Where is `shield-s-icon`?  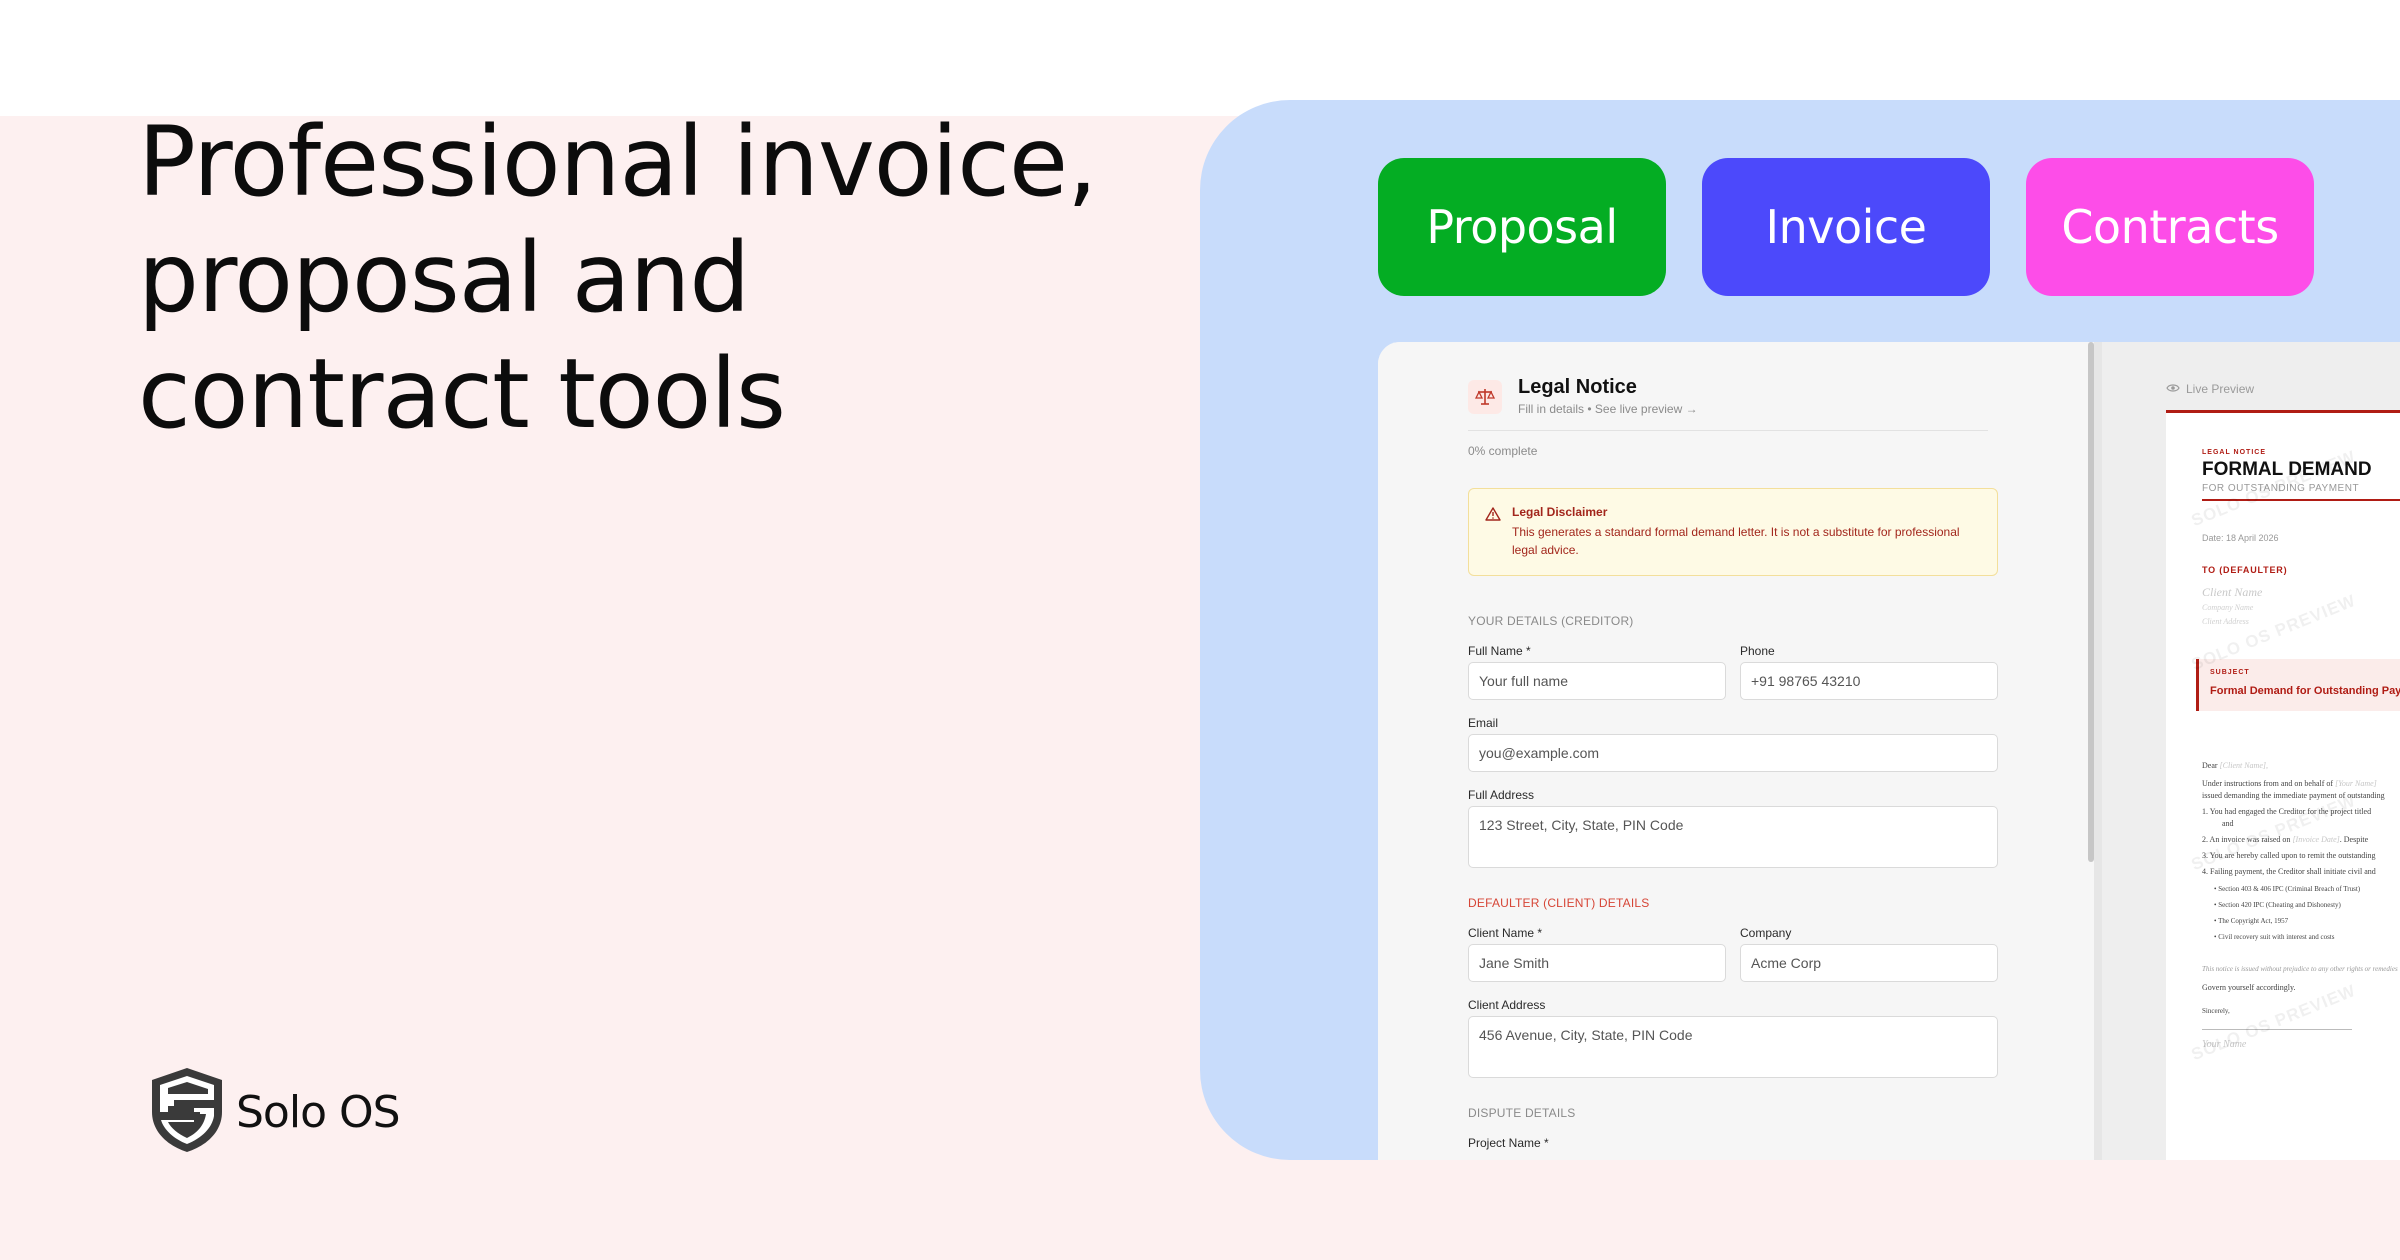 shield-s-icon is located at coordinates (187, 1112).